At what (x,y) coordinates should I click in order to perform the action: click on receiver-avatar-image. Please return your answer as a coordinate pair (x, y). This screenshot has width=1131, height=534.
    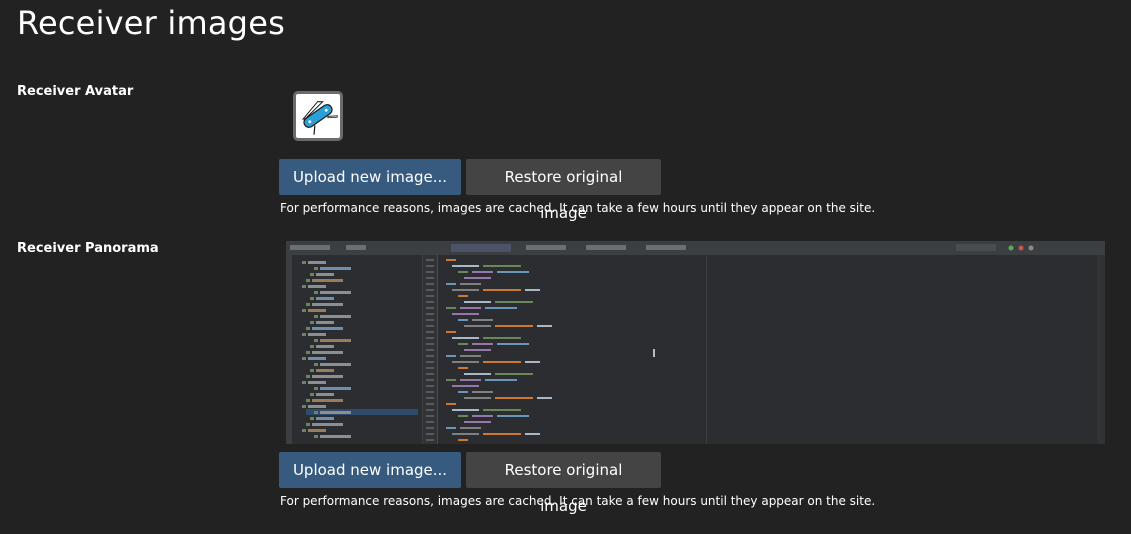
    Looking at the image, I should click on (318, 116).